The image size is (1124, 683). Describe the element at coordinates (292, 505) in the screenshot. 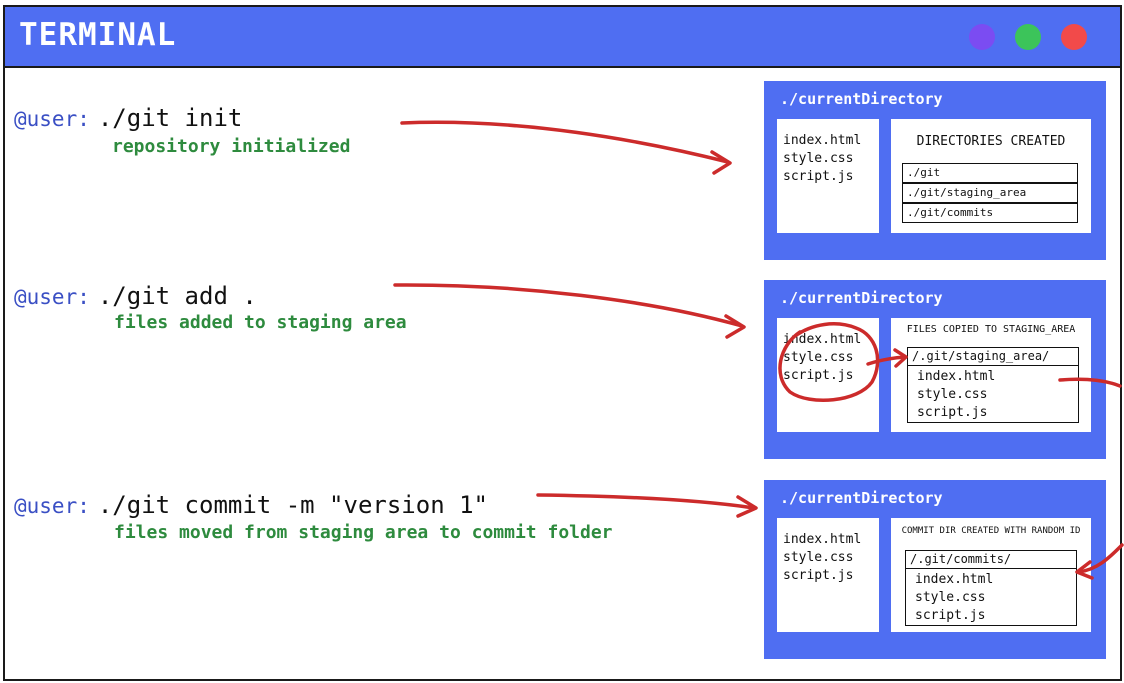

I see `command-text: ./git commit -m "version 1"` at that location.